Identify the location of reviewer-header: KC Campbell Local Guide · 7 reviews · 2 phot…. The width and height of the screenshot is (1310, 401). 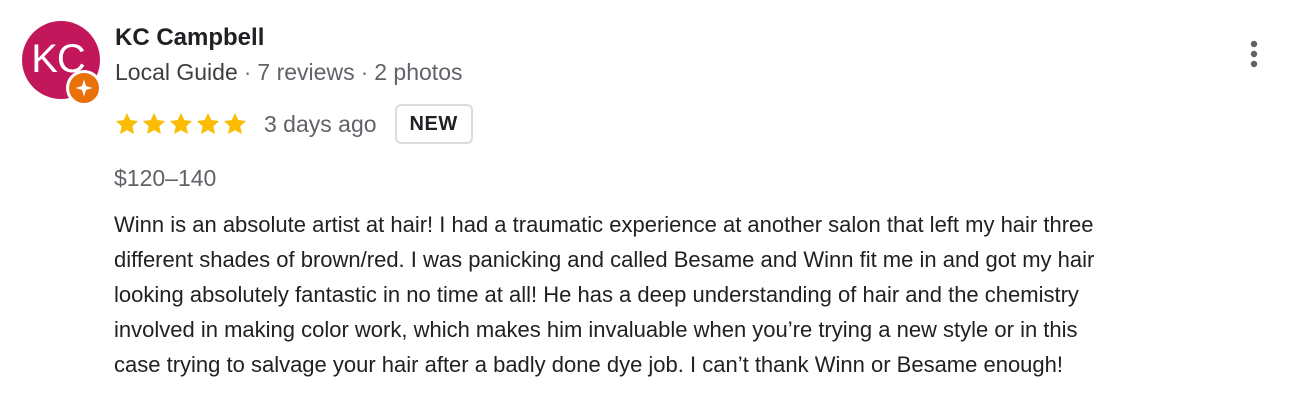
(289, 55).